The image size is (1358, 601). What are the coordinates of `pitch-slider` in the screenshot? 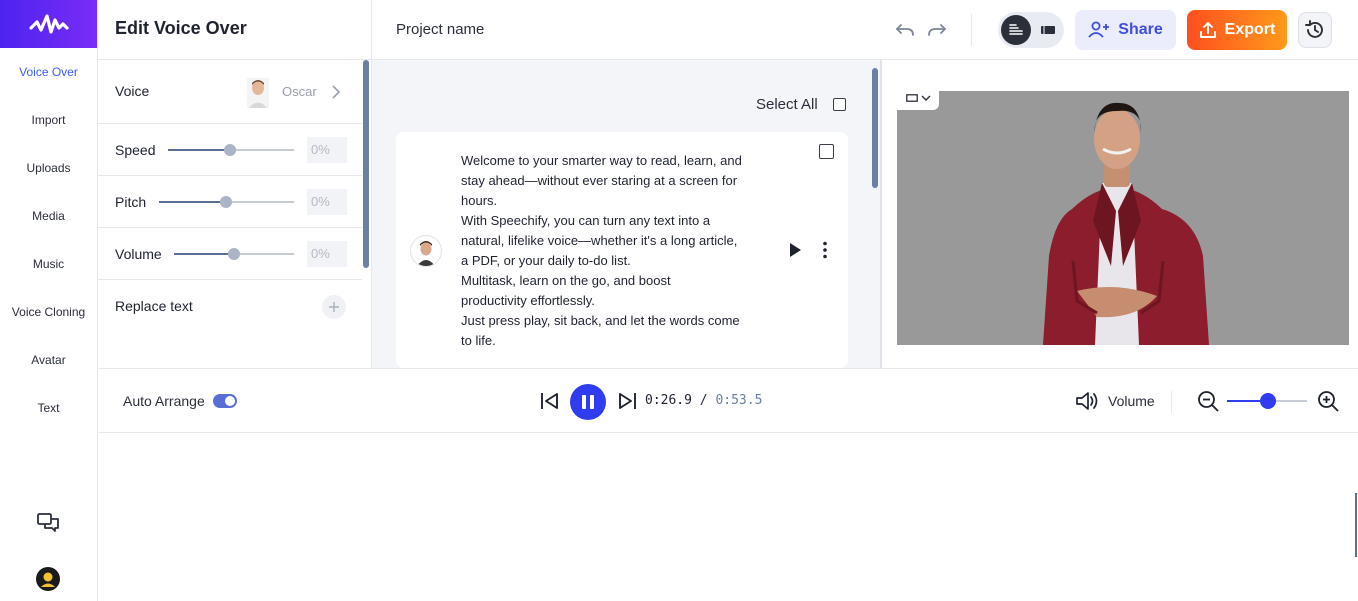 It's located at (226, 202).